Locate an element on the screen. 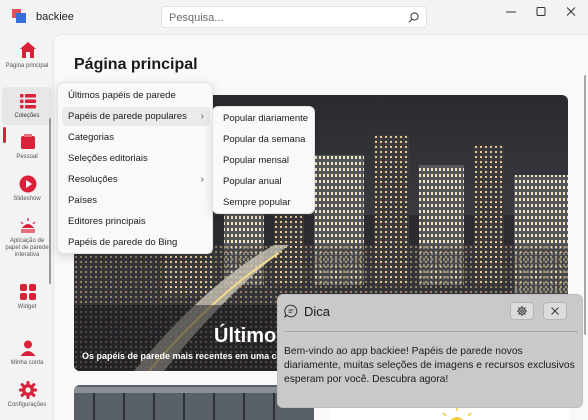  sidebar-item-home: Página principal is located at coordinates (27, 62).